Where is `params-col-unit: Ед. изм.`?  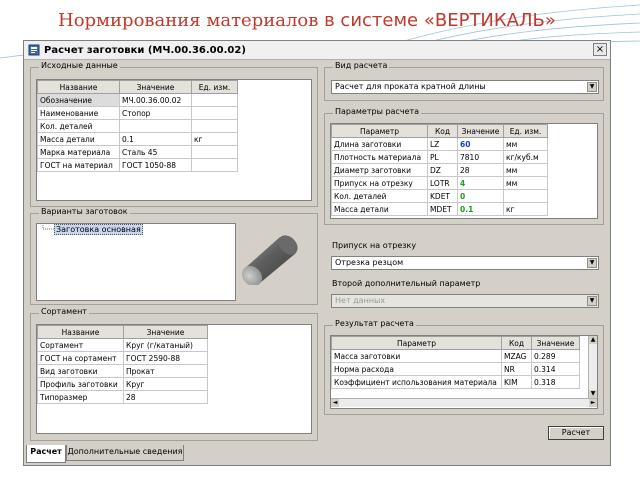
params-col-unit: Ед. изм. is located at coordinates (525, 131).